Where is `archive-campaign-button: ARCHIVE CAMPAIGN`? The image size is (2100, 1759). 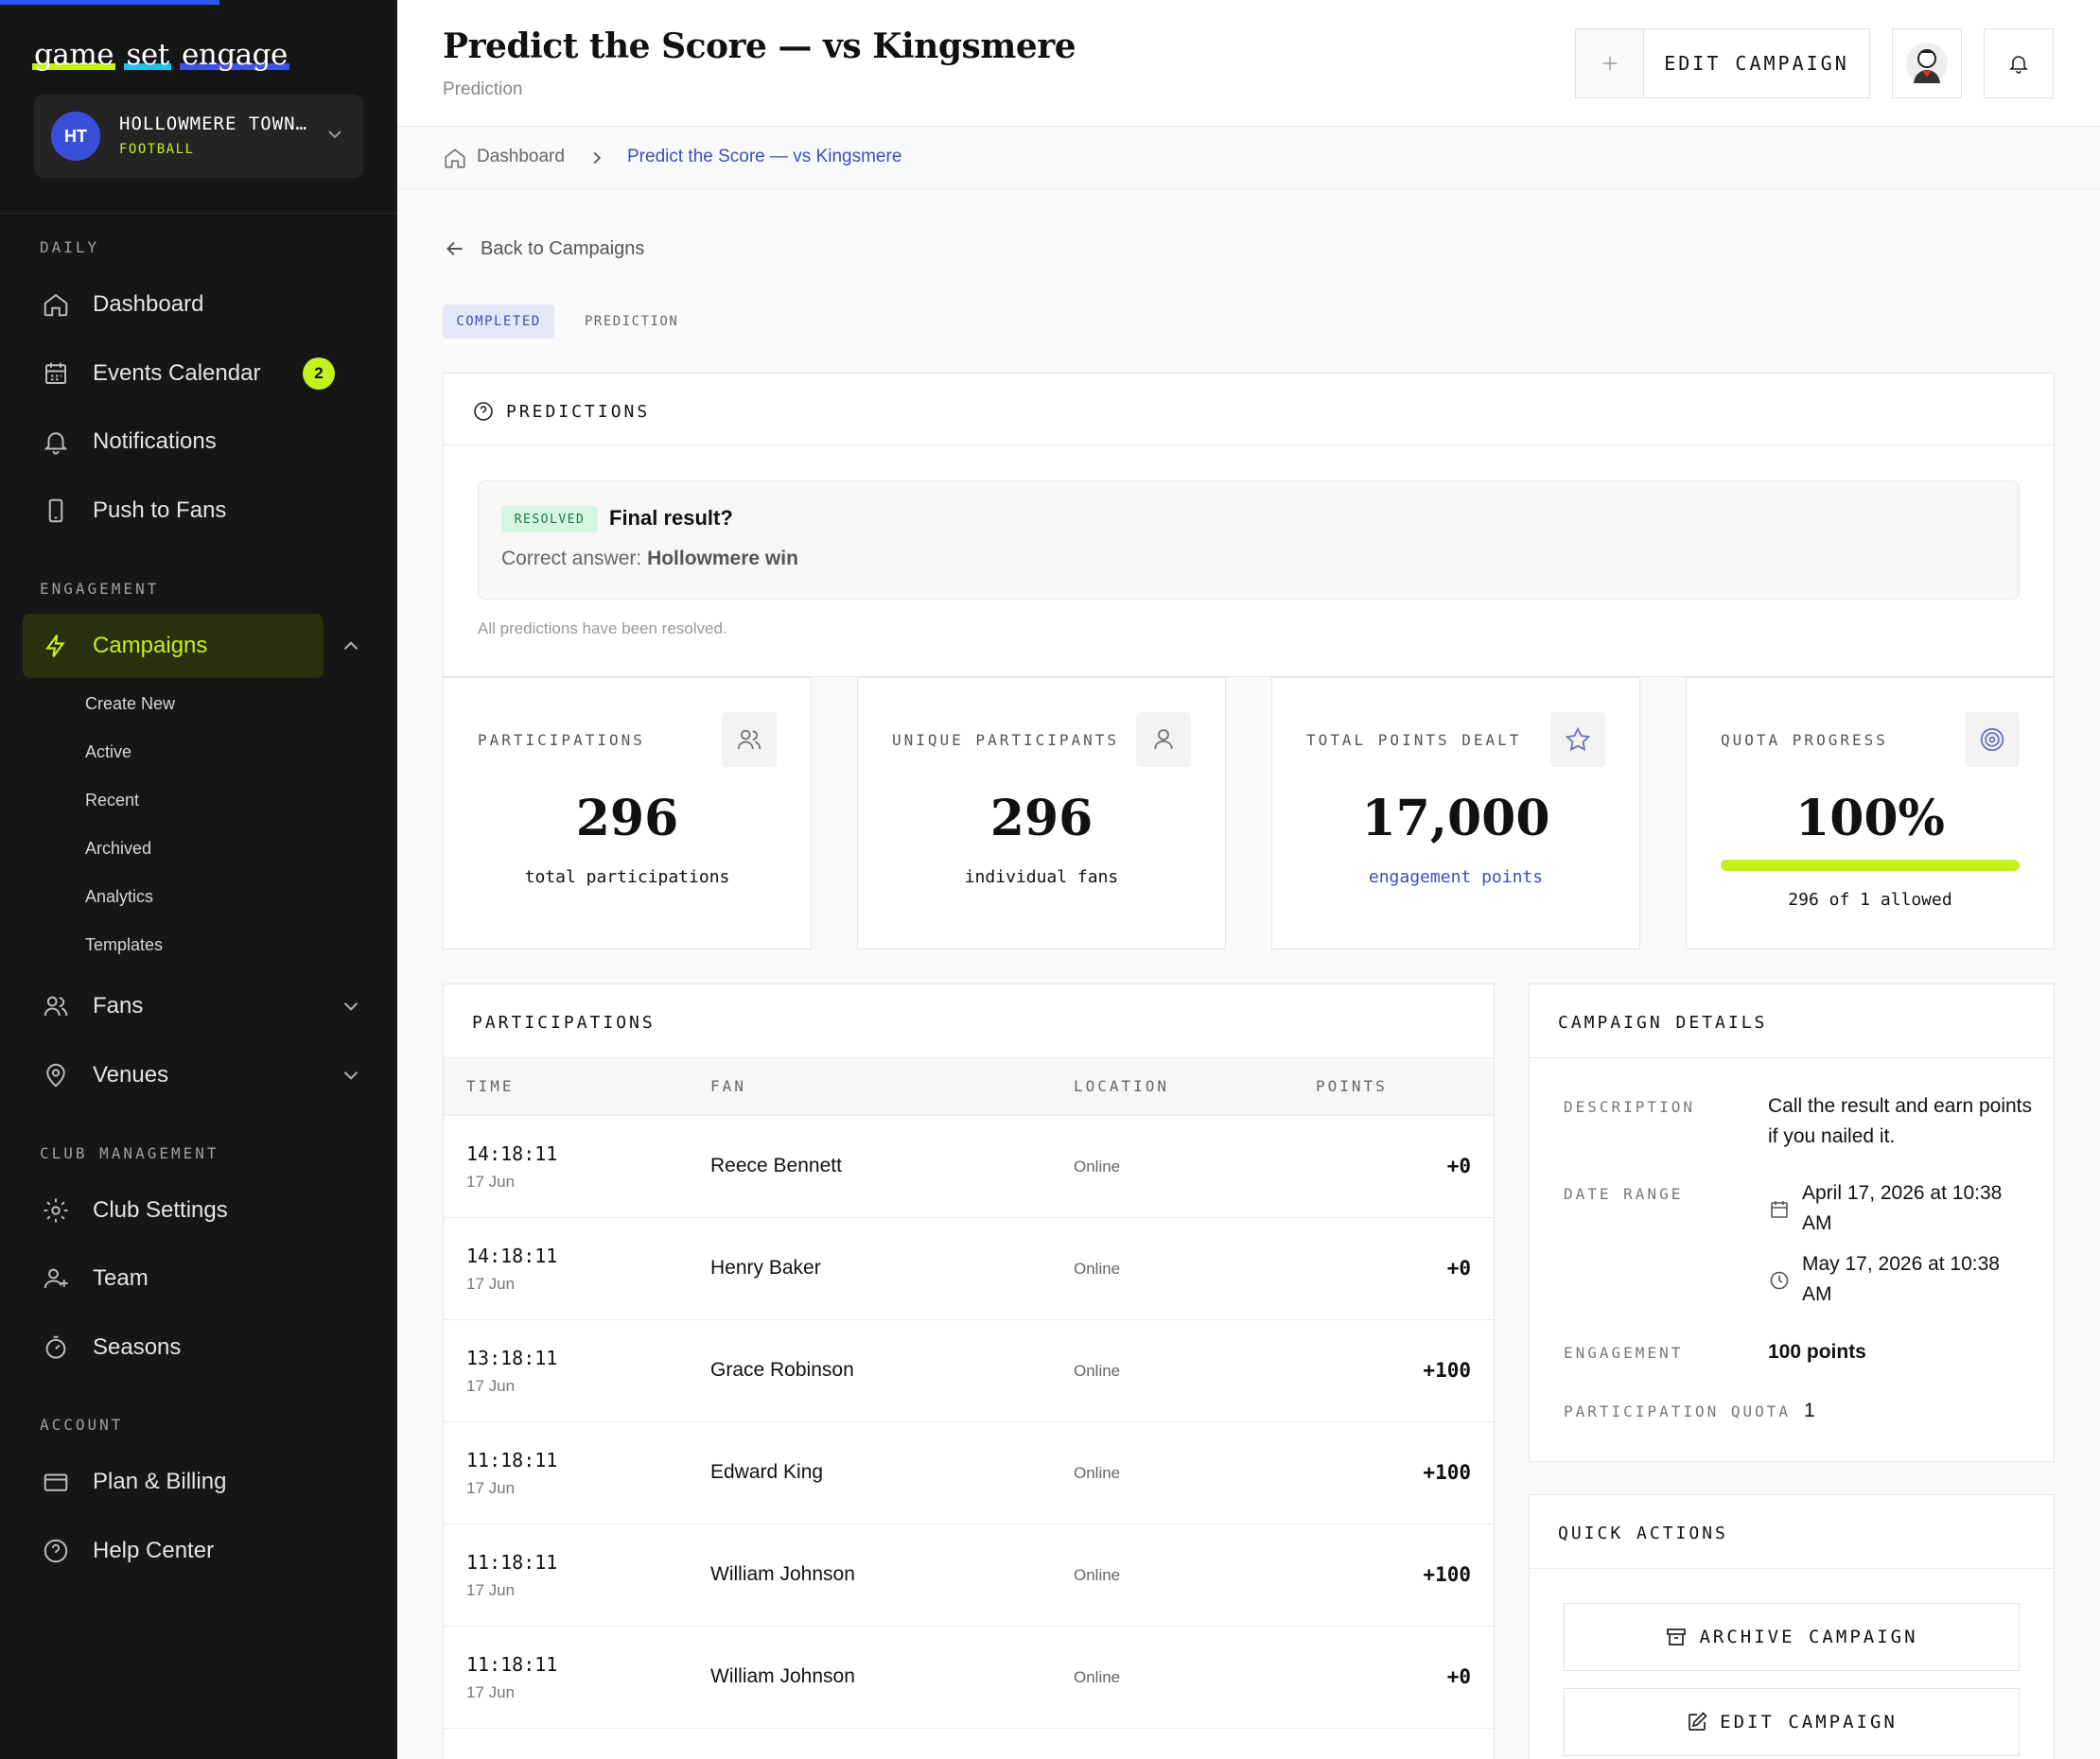
archive-campaign-button: ARCHIVE CAMPAIGN is located at coordinates (1792, 1637).